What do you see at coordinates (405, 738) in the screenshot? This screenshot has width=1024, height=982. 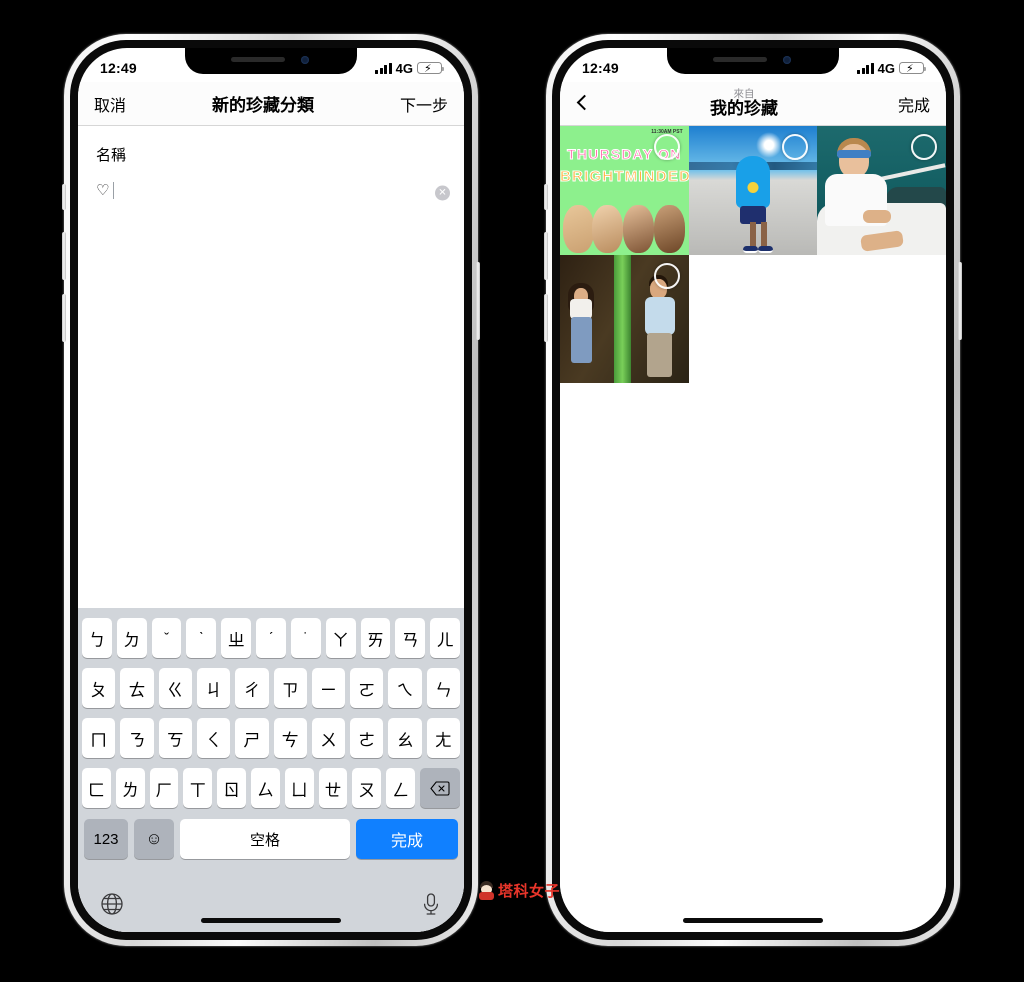 I see `key-2-8: ㄠ` at bounding box center [405, 738].